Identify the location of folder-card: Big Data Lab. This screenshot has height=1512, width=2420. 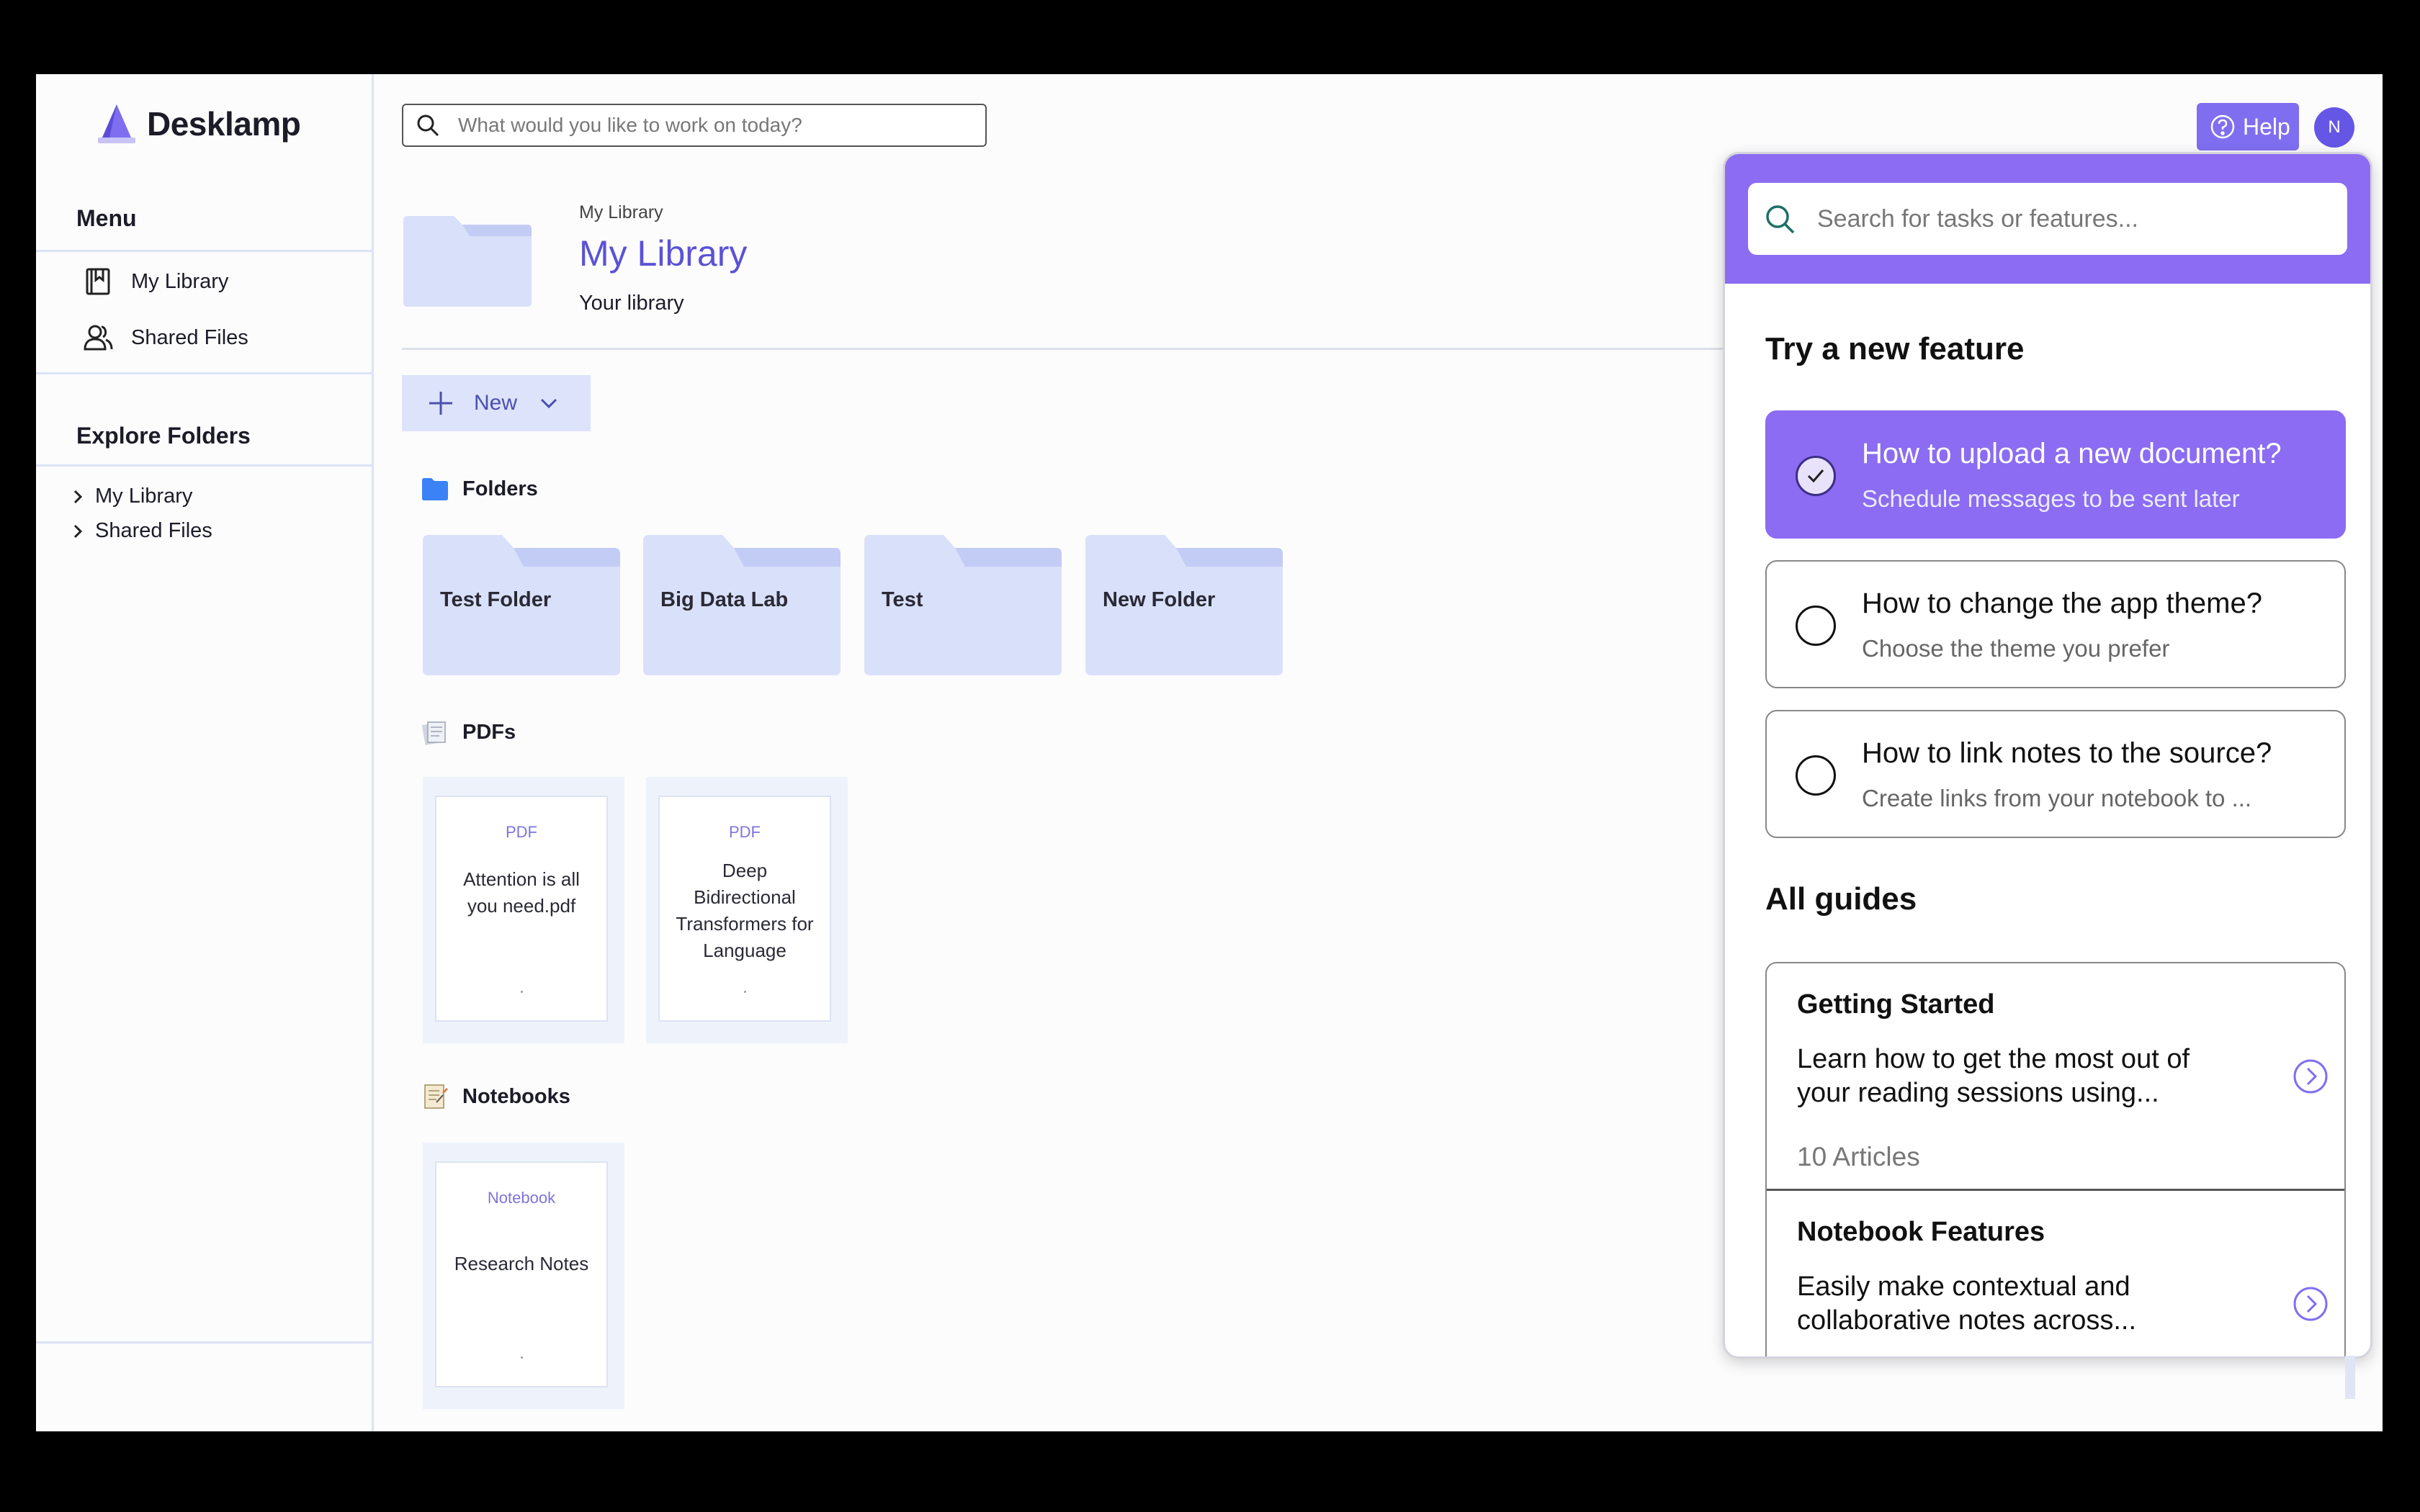
(742, 605).